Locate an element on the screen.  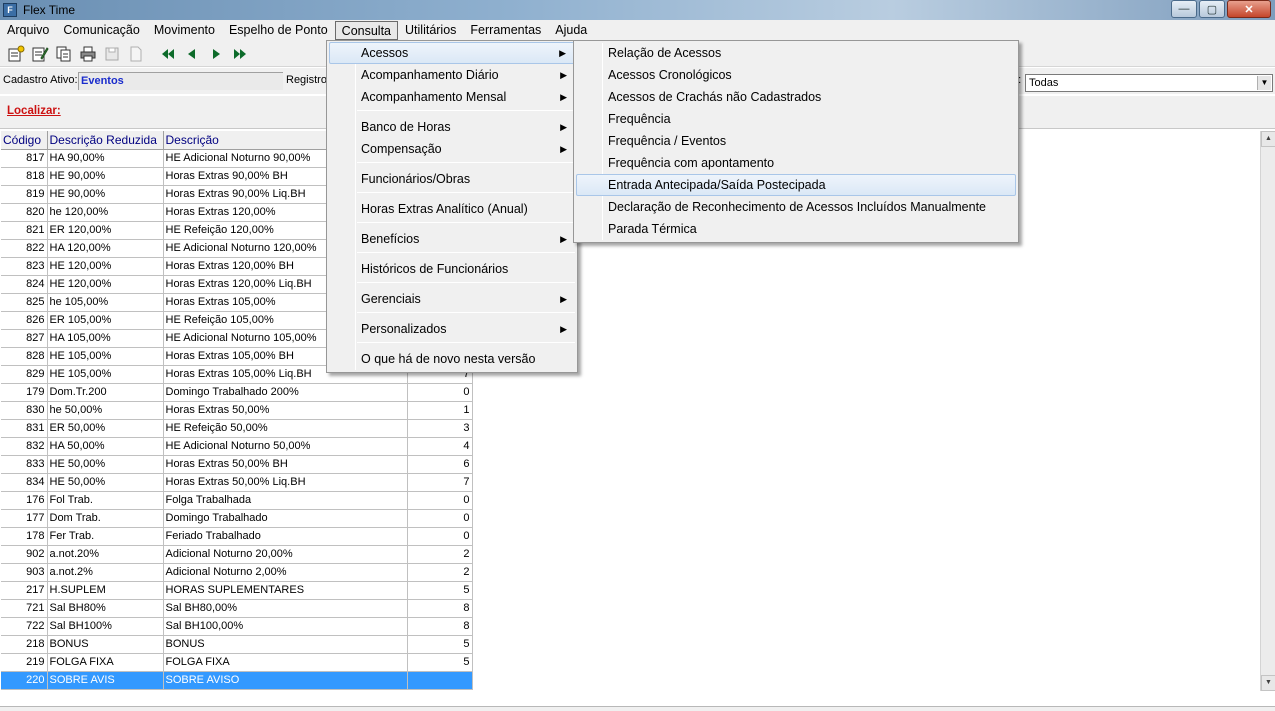
cell-descricao: HORAS SUPLEMENTARES is located at coordinates (285, 590).